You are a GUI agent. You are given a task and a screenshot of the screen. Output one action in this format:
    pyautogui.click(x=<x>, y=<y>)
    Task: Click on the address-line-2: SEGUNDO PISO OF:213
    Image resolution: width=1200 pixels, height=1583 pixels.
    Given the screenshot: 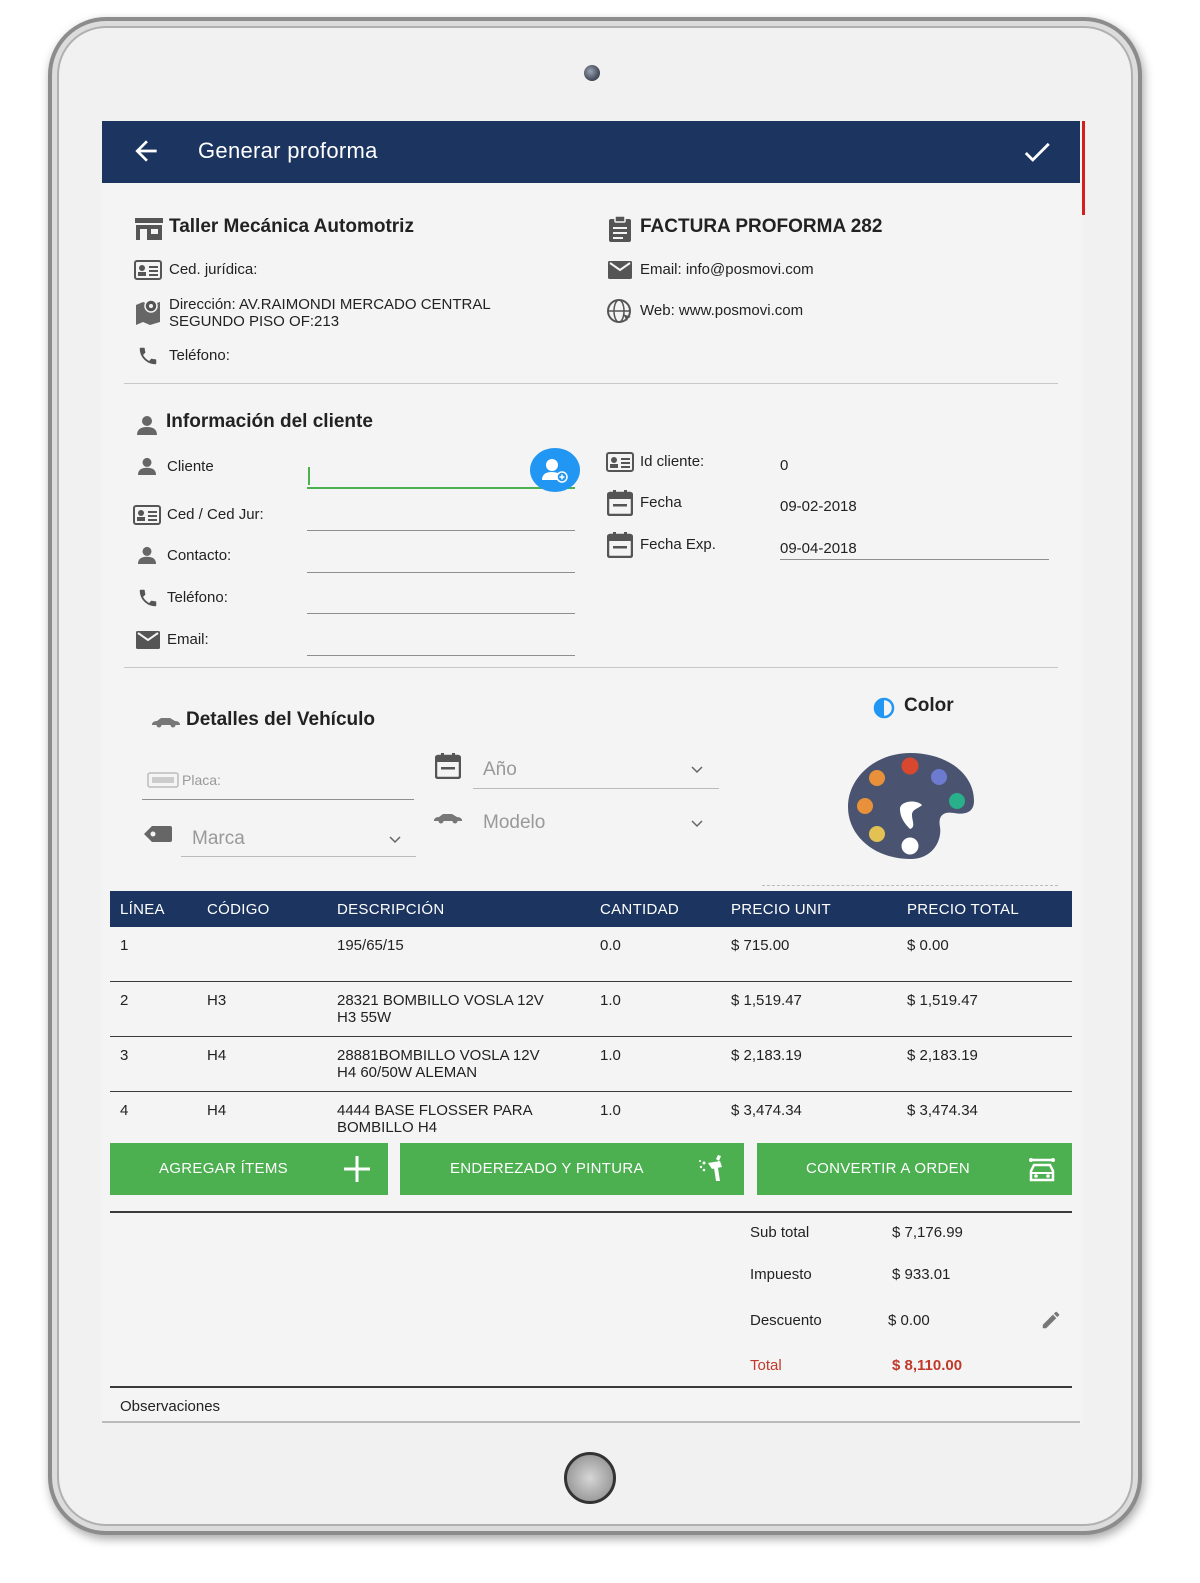 What is the action you would take?
    pyautogui.click(x=254, y=321)
    